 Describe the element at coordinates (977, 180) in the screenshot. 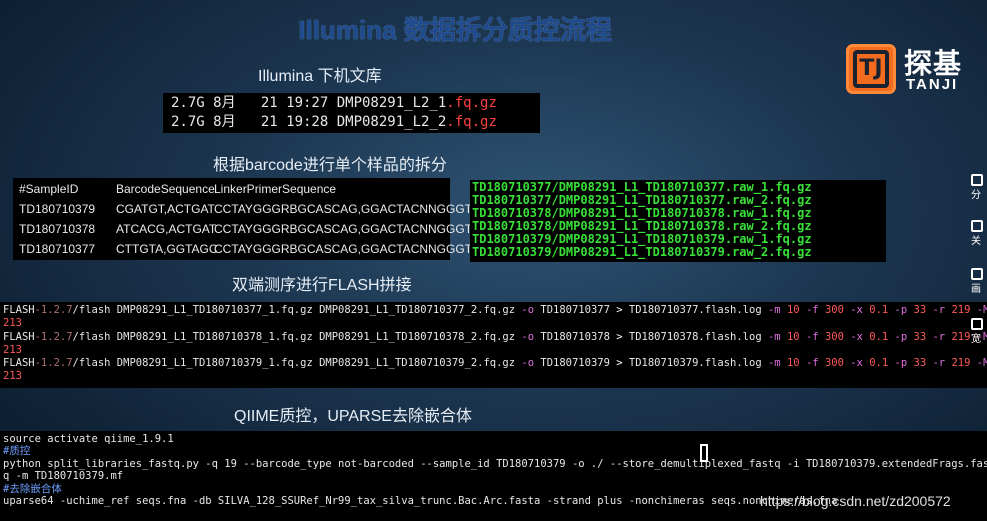

I see `share-icon` at that location.